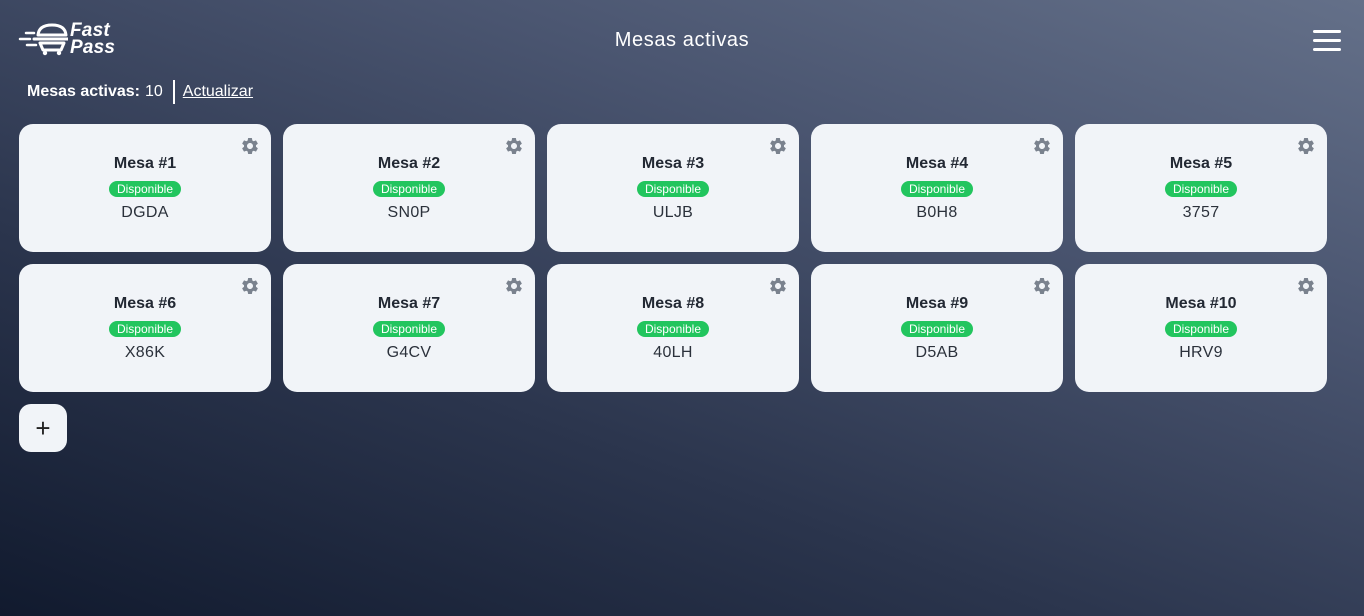 The width and height of the screenshot is (1364, 616). What do you see at coordinates (682, 40) in the screenshot?
I see `page-title: Mesas activas` at bounding box center [682, 40].